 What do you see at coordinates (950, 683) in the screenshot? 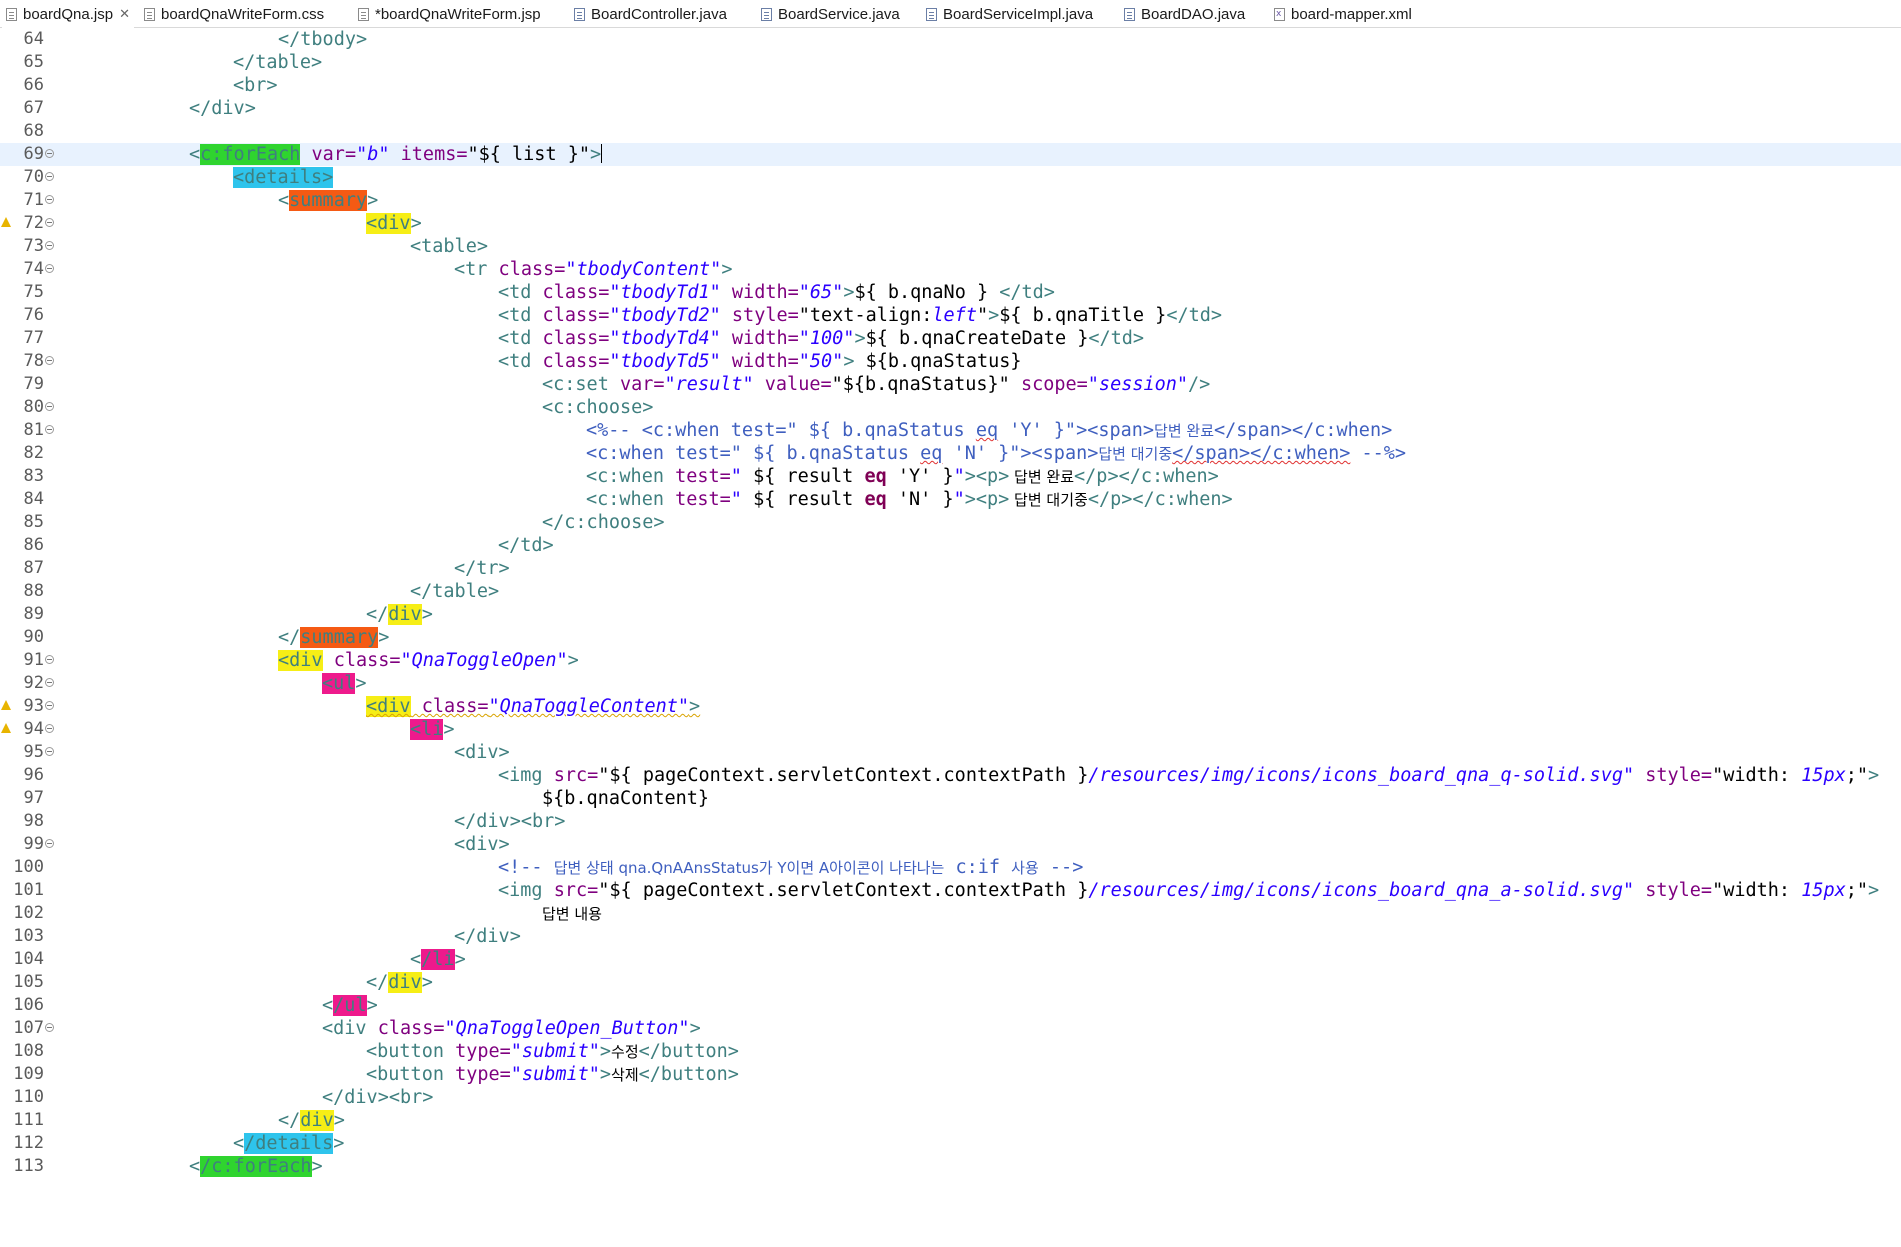
I see `code-line: 92 <ul>` at bounding box center [950, 683].